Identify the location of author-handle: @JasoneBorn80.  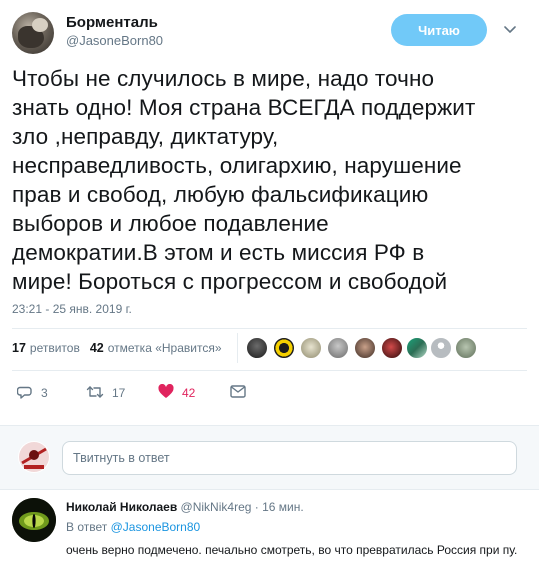
(114, 40).